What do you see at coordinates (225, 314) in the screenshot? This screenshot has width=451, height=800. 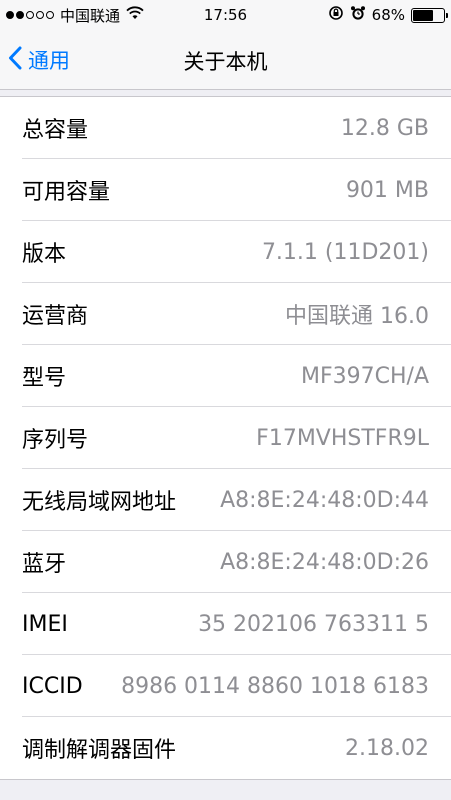 I see `list-item: 运营商 中国联通 16.0` at bounding box center [225, 314].